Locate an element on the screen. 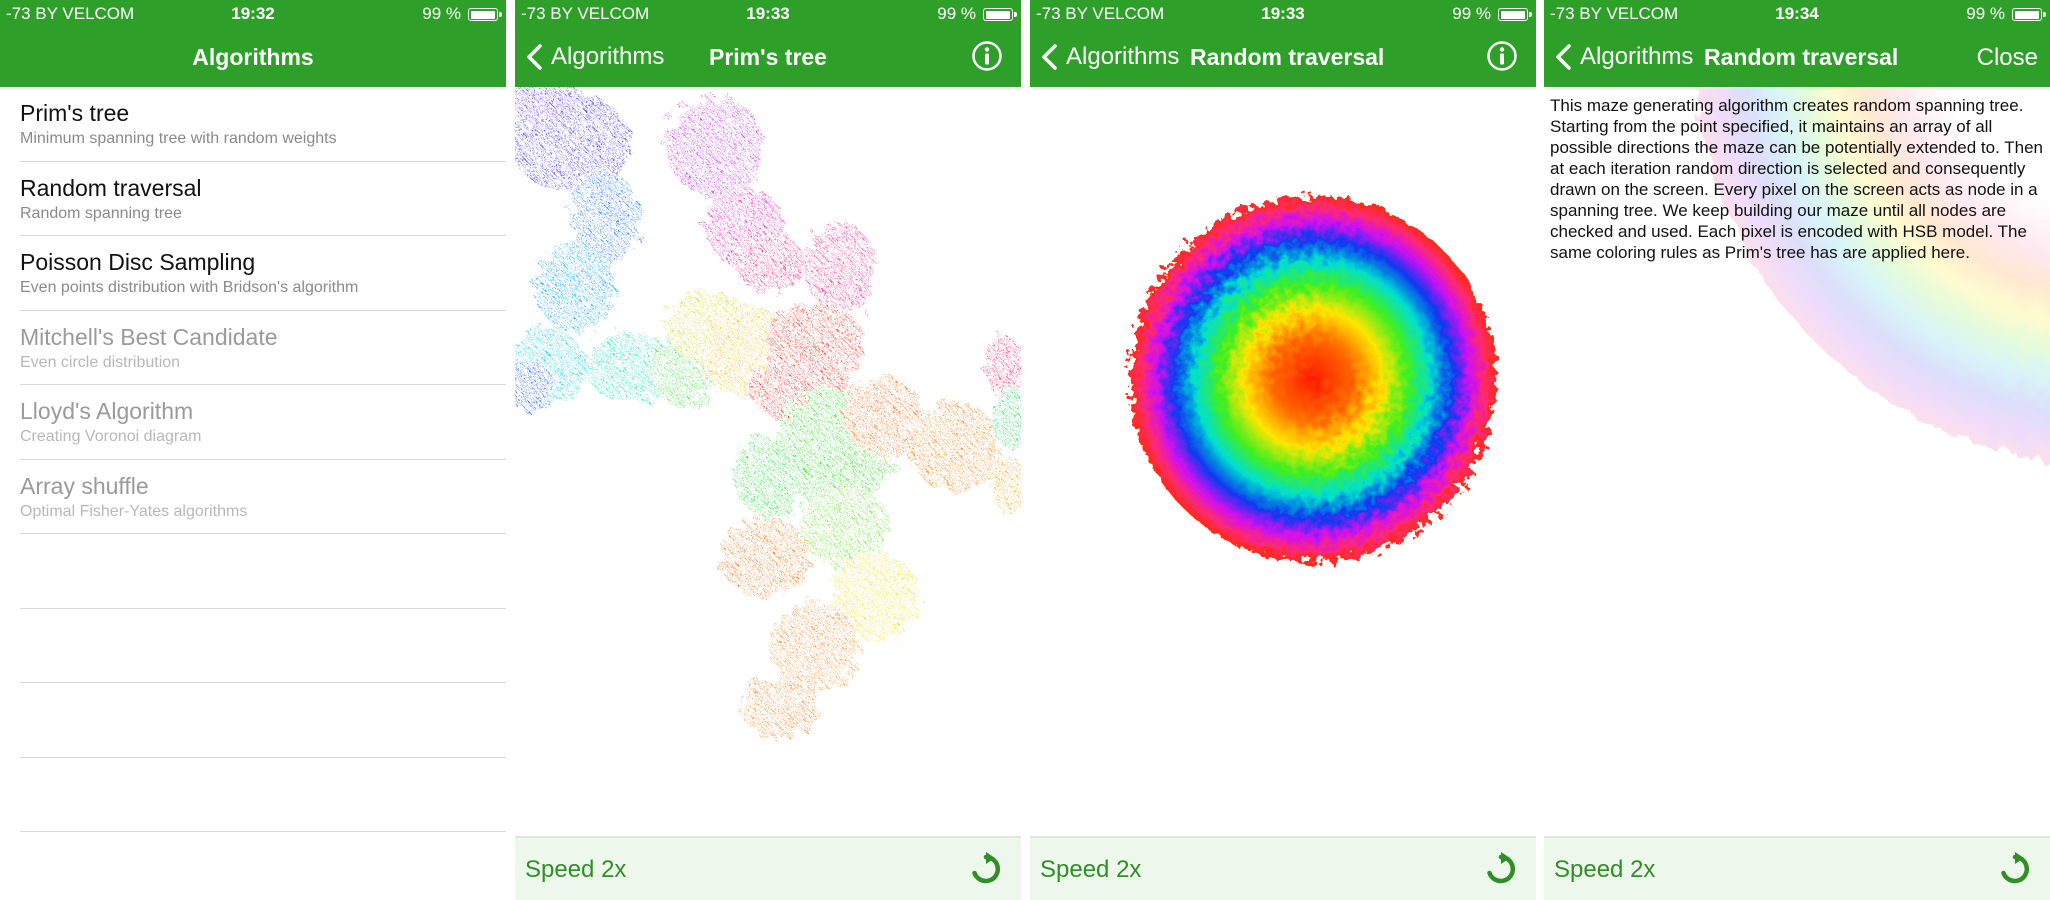  list-item-title: Mitchell's Best Candidate is located at coordinates (149, 336).